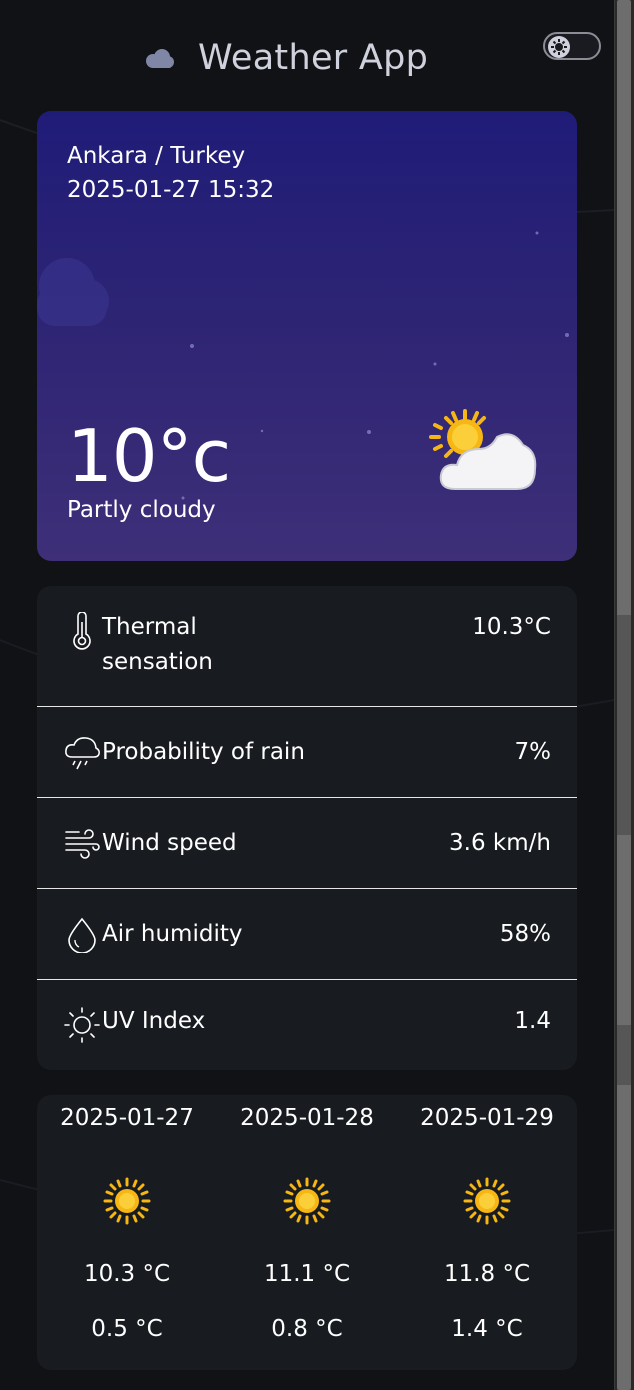 The height and width of the screenshot is (1390, 634). I want to click on detail-row-wind-speed: Wind speed 3.6 km/h, so click(307, 843).